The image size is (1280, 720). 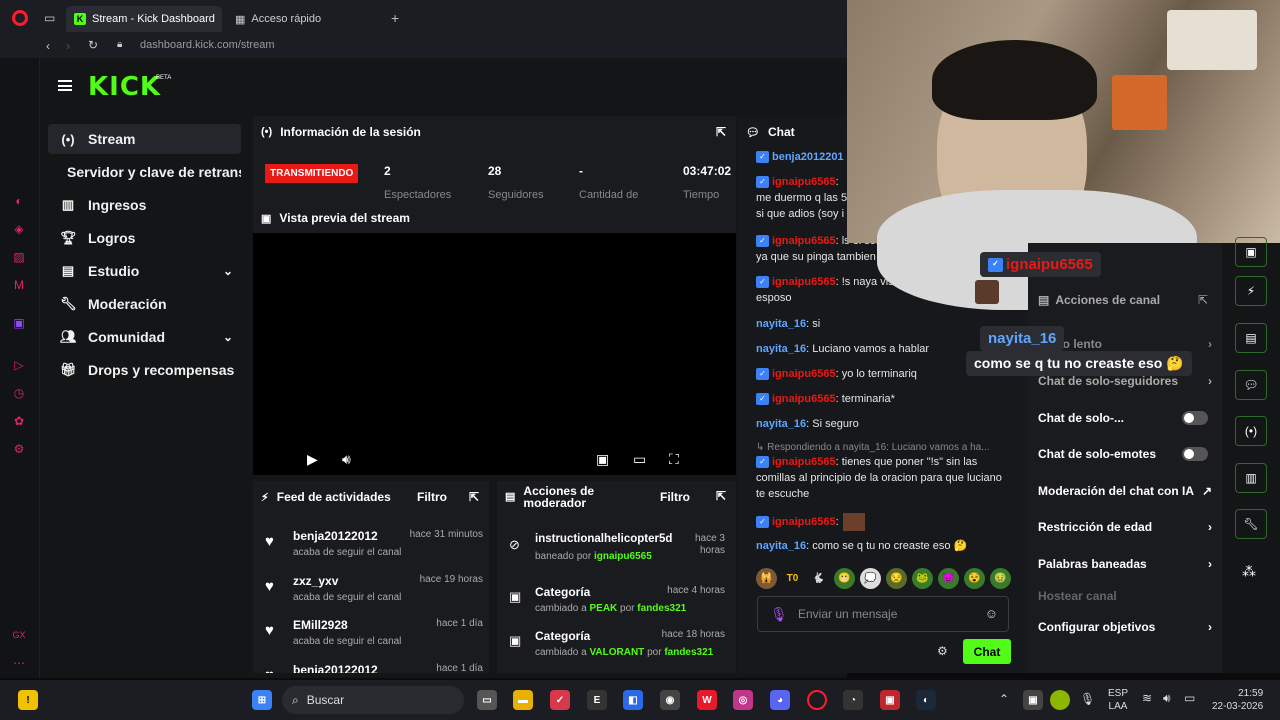 I want to click on chat-username: benja2012201, so click(x=808, y=157).